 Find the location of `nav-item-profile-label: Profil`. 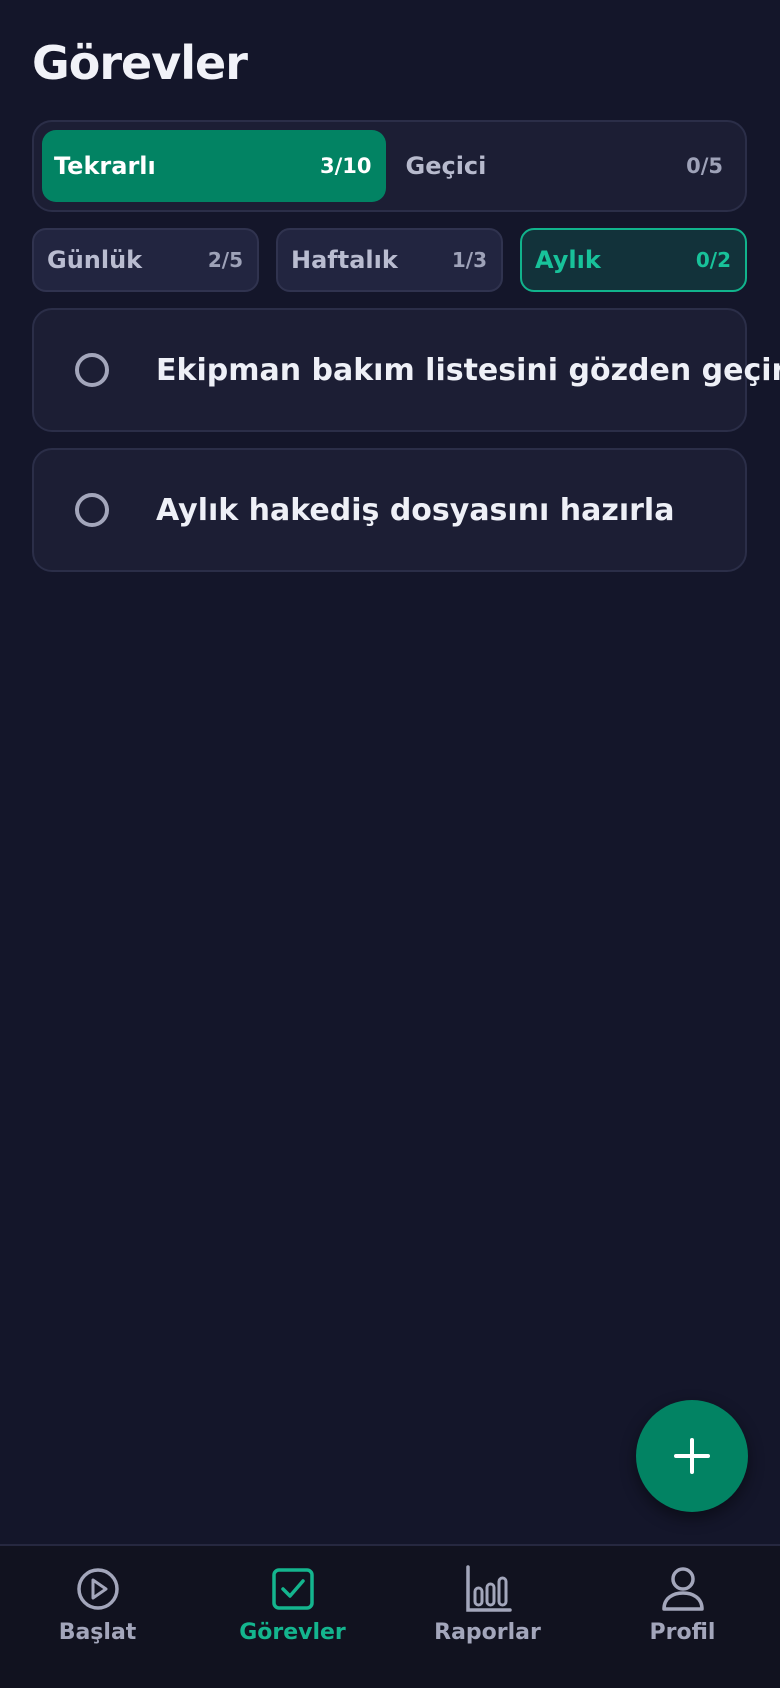

nav-item-profile-label: Profil is located at coordinates (682, 1632).